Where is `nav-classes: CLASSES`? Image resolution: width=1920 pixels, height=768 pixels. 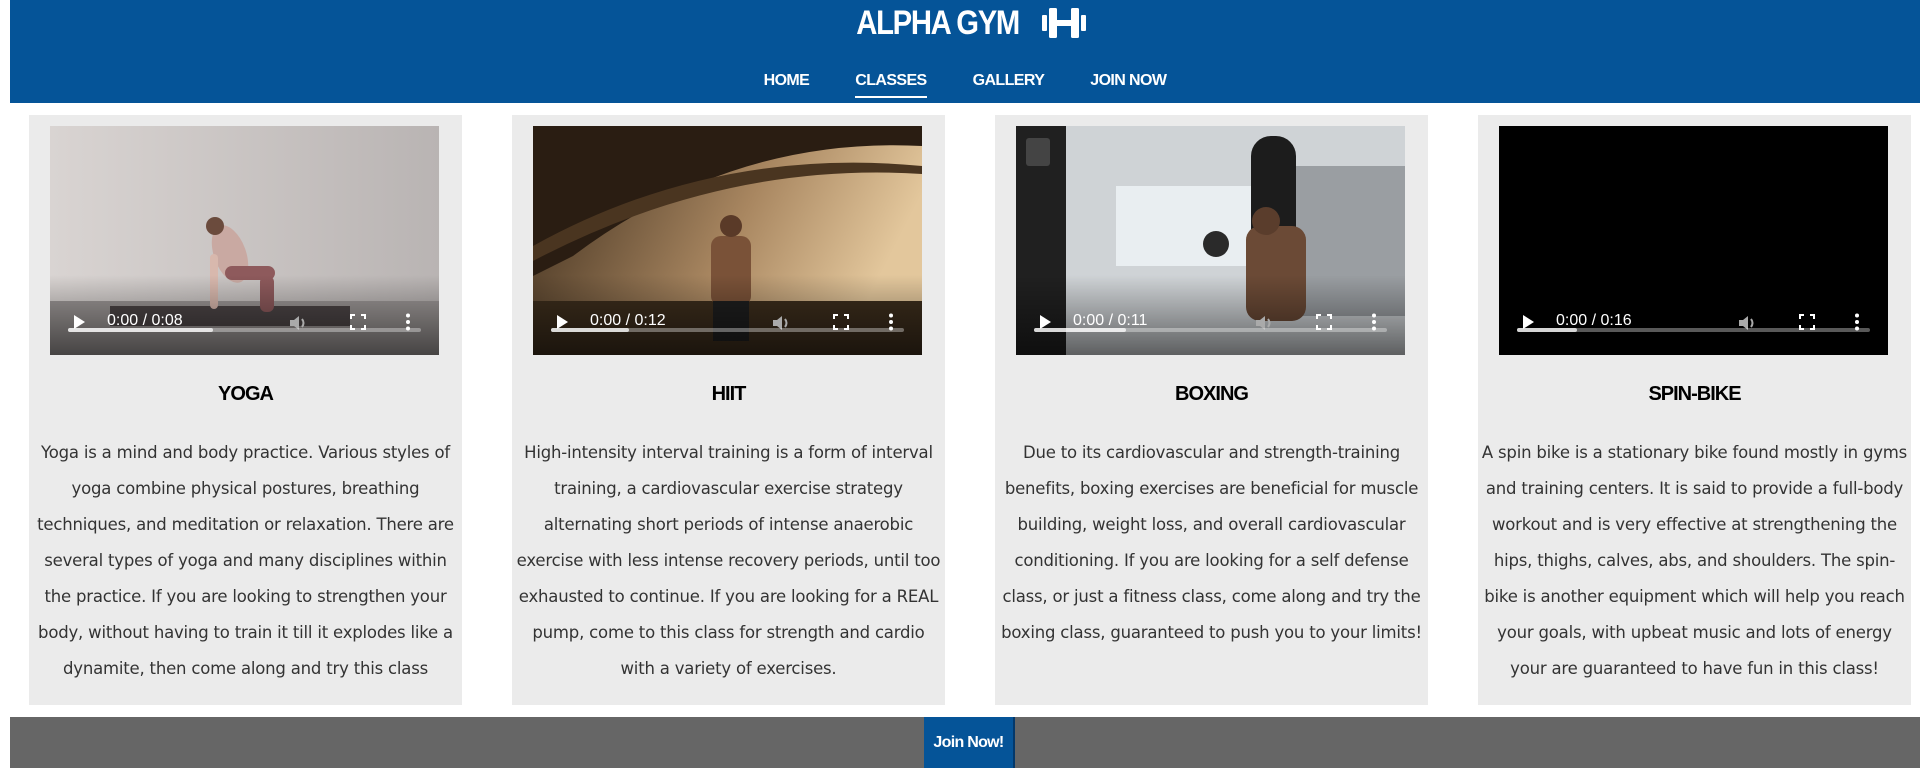 nav-classes: CLASSES is located at coordinates (891, 85).